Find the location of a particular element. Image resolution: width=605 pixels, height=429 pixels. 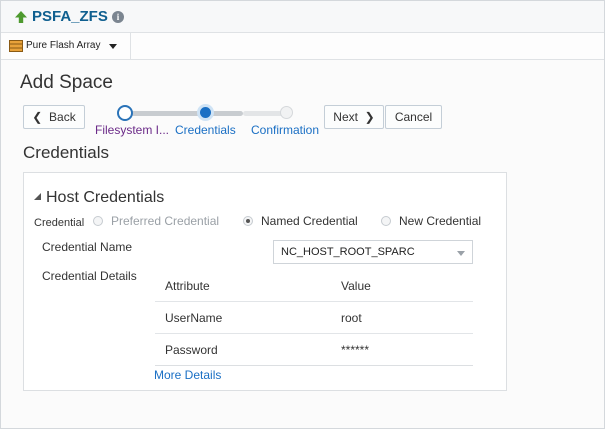

host-credentials-header: Host Credentials is located at coordinates (99, 198).